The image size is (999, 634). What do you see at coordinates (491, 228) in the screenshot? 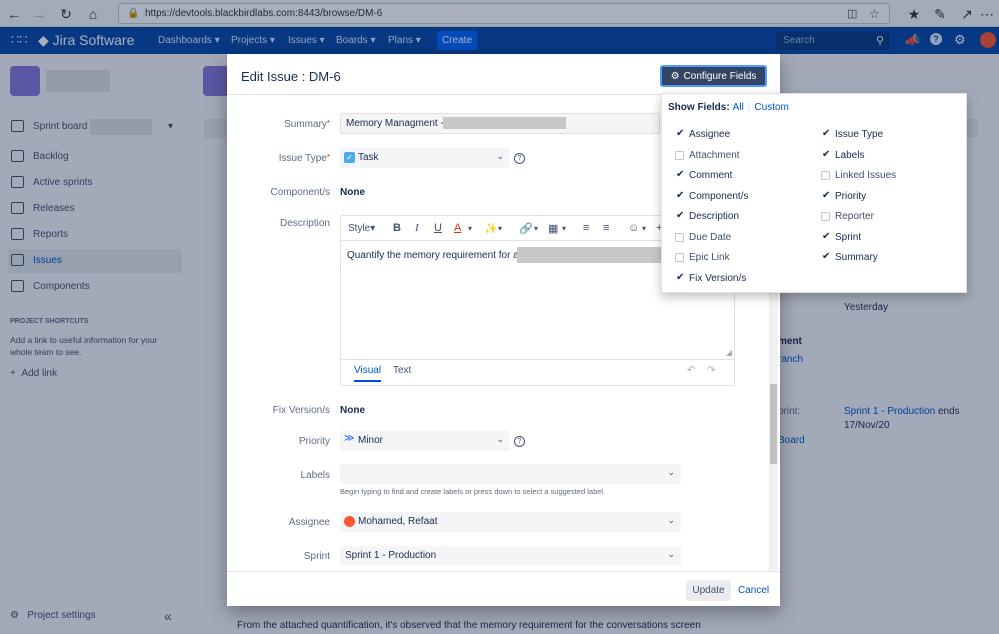
I see `more-formatting-icon: ✨` at bounding box center [491, 228].